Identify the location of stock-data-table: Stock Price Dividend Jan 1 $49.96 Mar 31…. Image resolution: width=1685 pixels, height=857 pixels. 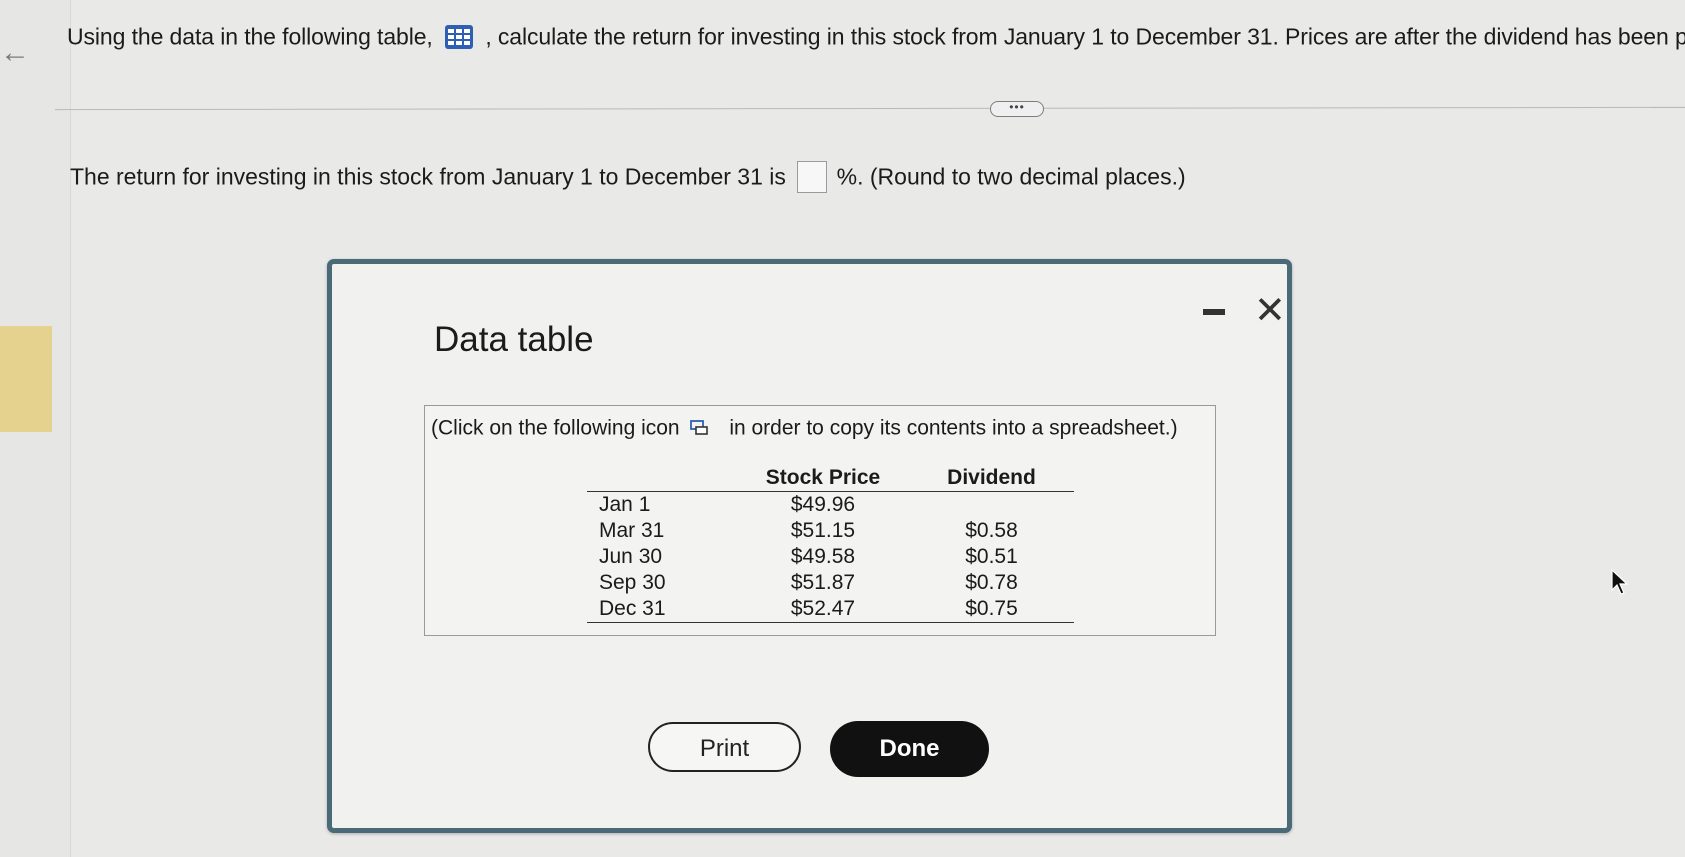
(830, 543).